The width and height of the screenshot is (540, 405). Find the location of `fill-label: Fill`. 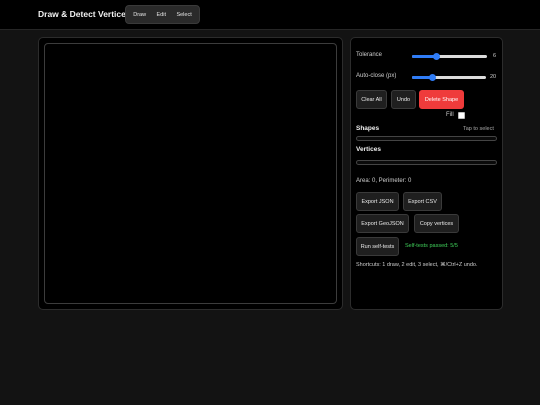

fill-label: Fill is located at coordinates (450, 115).